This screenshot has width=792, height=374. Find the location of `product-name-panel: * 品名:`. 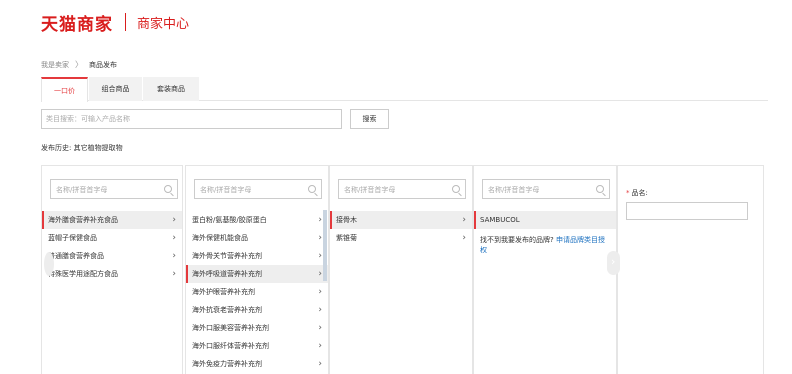

product-name-panel: * 品名: is located at coordinates (690, 269).